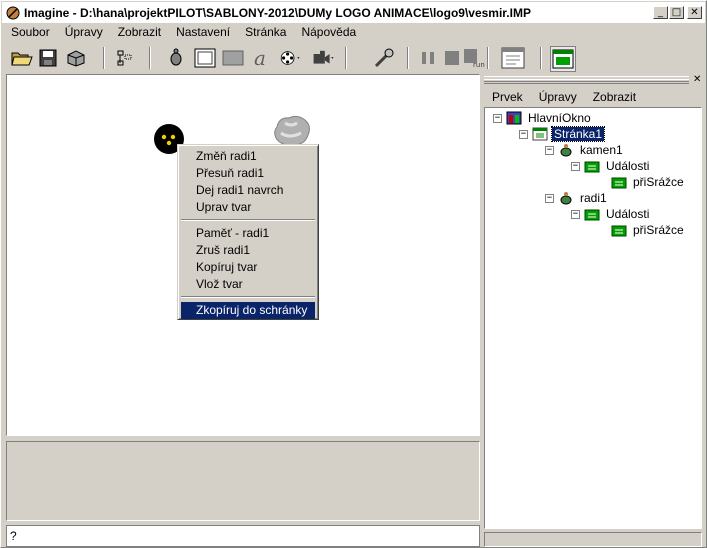 Image resolution: width=707 pixels, height=548 pixels. I want to click on tree-label: radi1, so click(593, 198).